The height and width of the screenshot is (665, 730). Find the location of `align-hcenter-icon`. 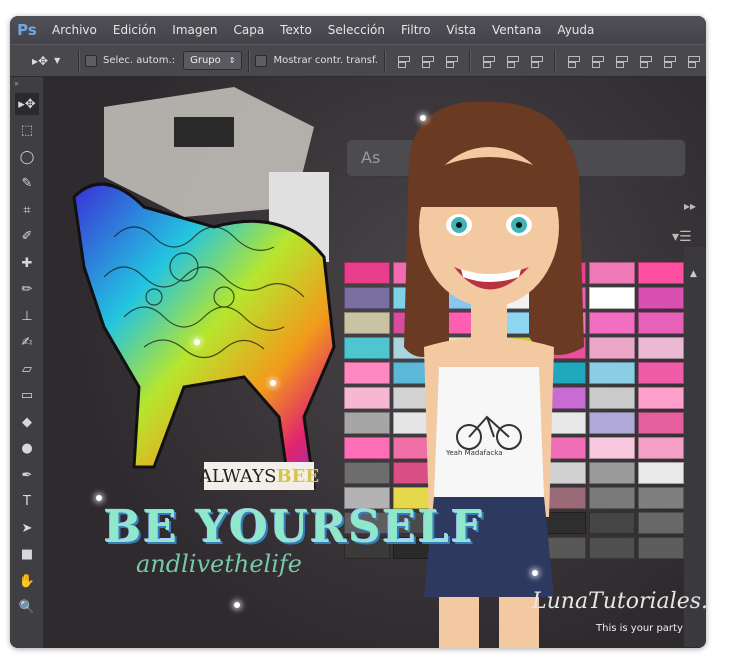

align-hcenter-icon is located at coordinates (512, 61).